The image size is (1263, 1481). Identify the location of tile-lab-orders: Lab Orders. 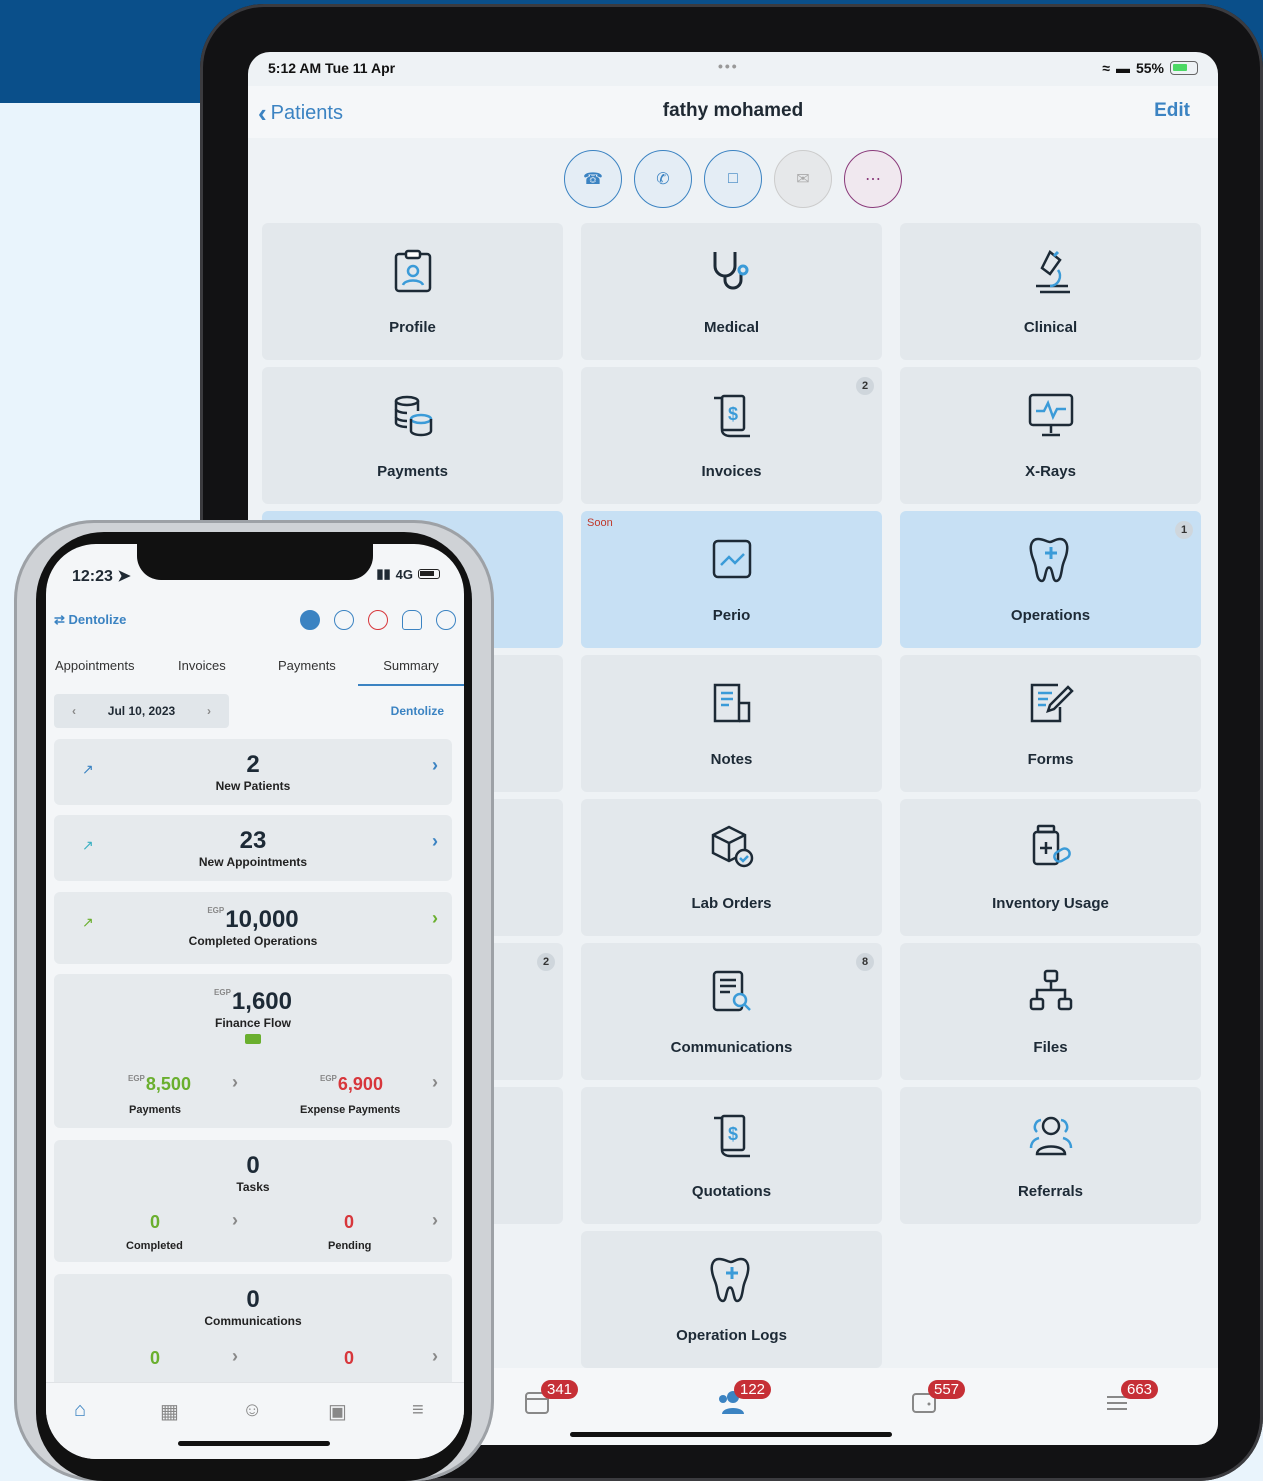
(731, 867).